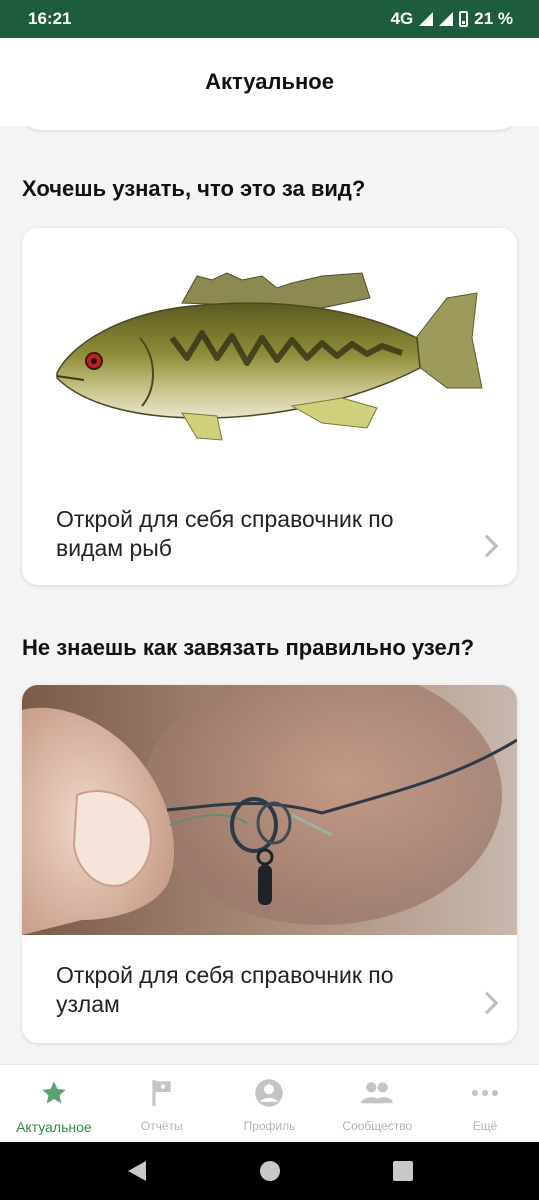  I want to click on signal-icon, so click(426, 19).